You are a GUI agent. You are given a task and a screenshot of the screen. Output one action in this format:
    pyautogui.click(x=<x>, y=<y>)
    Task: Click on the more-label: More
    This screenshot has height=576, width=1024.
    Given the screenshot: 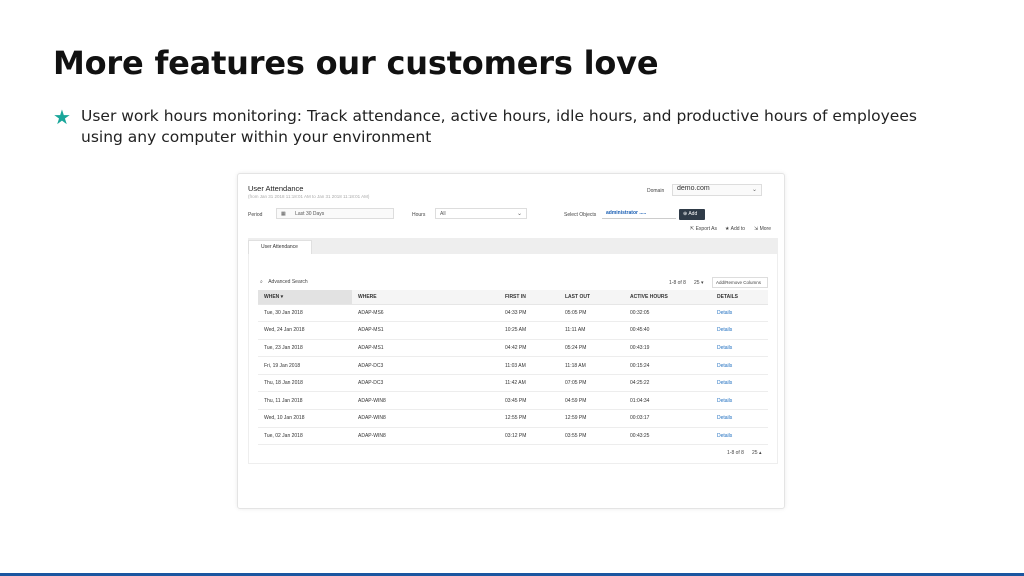 What is the action you would take?
    pyautogui.click(x=765, y=229)
    